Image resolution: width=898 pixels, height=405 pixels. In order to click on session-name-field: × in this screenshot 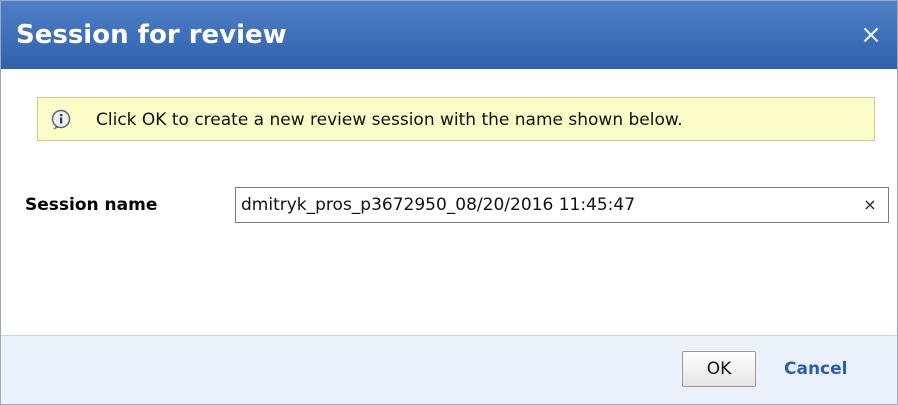, I will do `click(562, 205)`.